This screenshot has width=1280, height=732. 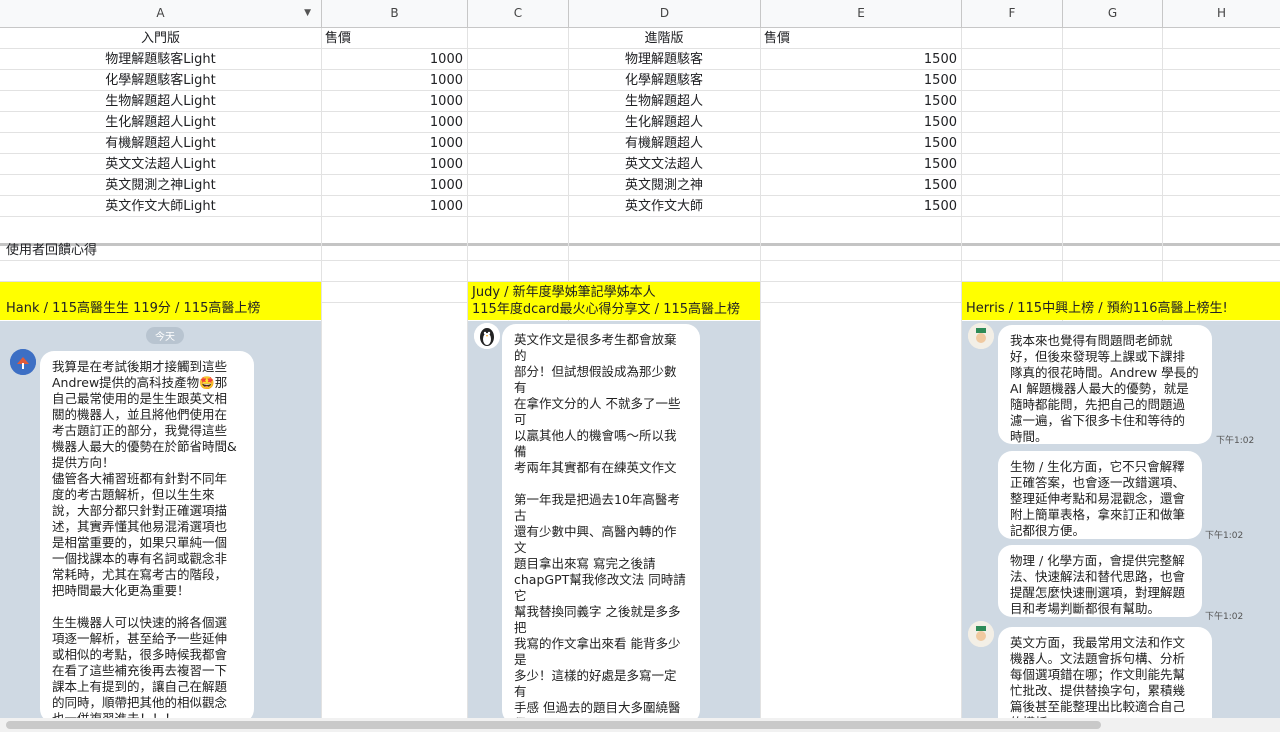 What do you see at coordinates (553, 725) in the screenshot?
I see `scrollbar-thumb` at bounding box center [553, 725].